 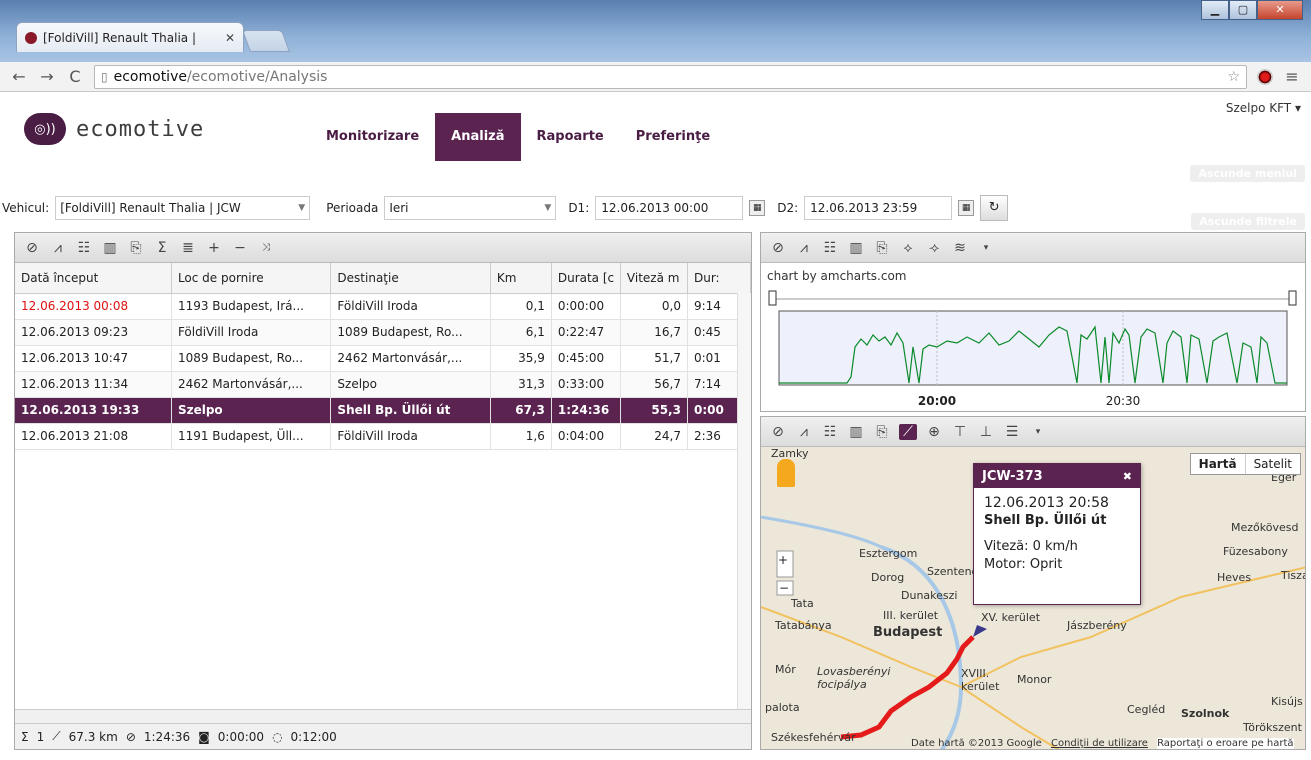 What do you see at coordinates (383, 716) in the screenshot?
I see `horizontal-scrollbar` at bounding box center [383, 716].